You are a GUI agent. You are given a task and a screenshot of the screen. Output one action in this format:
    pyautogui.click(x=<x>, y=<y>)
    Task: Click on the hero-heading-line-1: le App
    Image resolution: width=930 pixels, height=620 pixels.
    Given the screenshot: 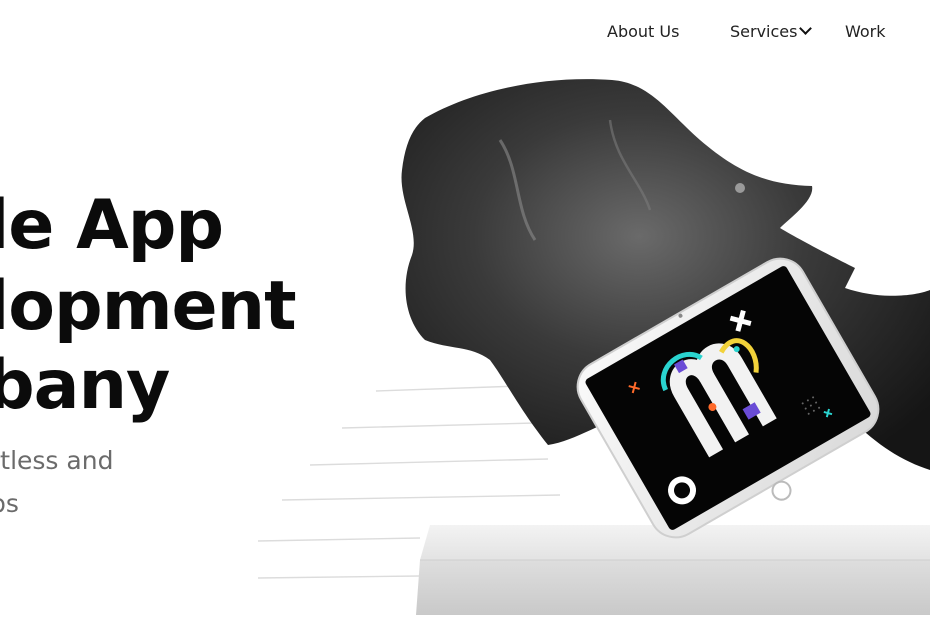 What is the action you would take?
    pyautogui.click(x=112, y=225)
    